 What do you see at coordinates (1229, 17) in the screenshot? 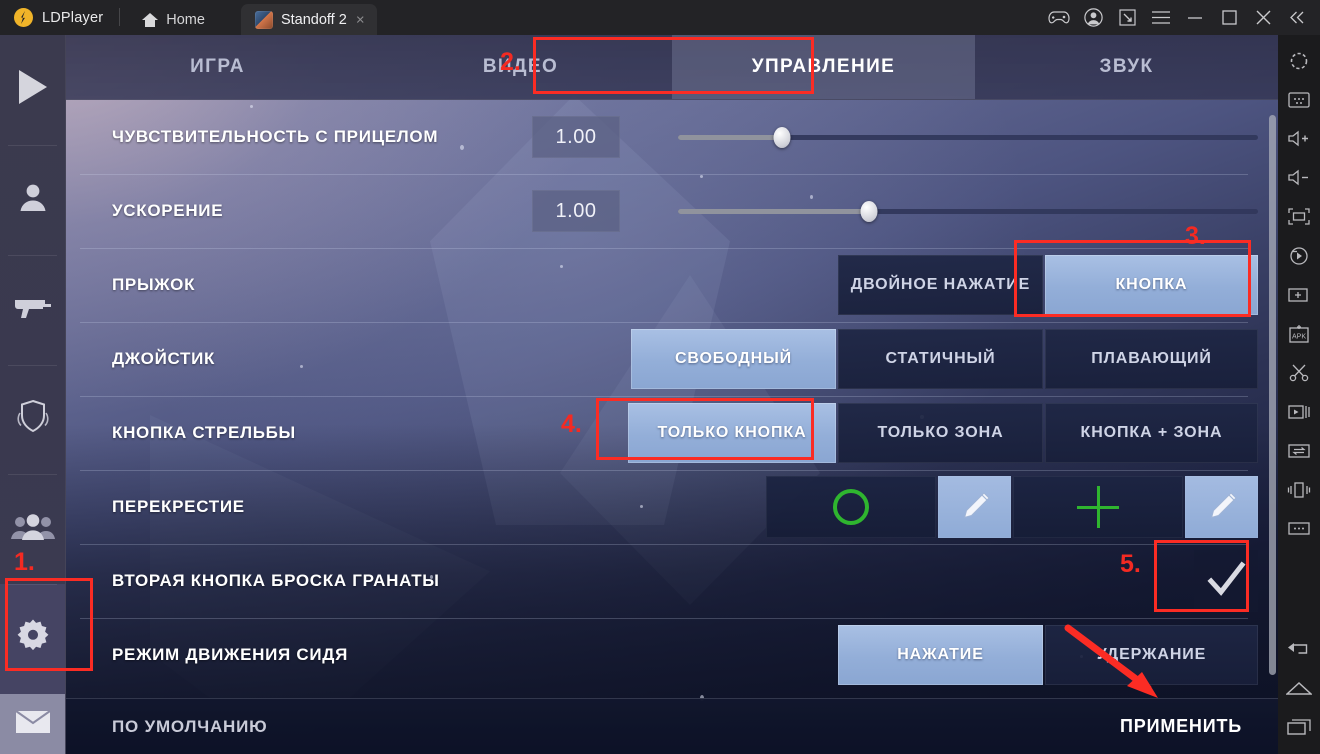
I see `maximize-icon` at bounding box center [1229, 17].